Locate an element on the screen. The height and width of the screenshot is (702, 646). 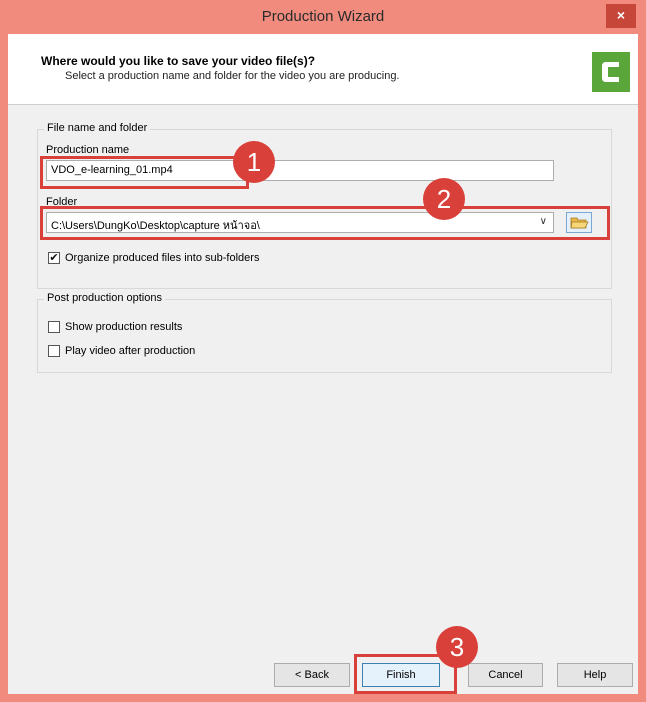
window-title: Production Wizard is located at coordinates (323, 16).